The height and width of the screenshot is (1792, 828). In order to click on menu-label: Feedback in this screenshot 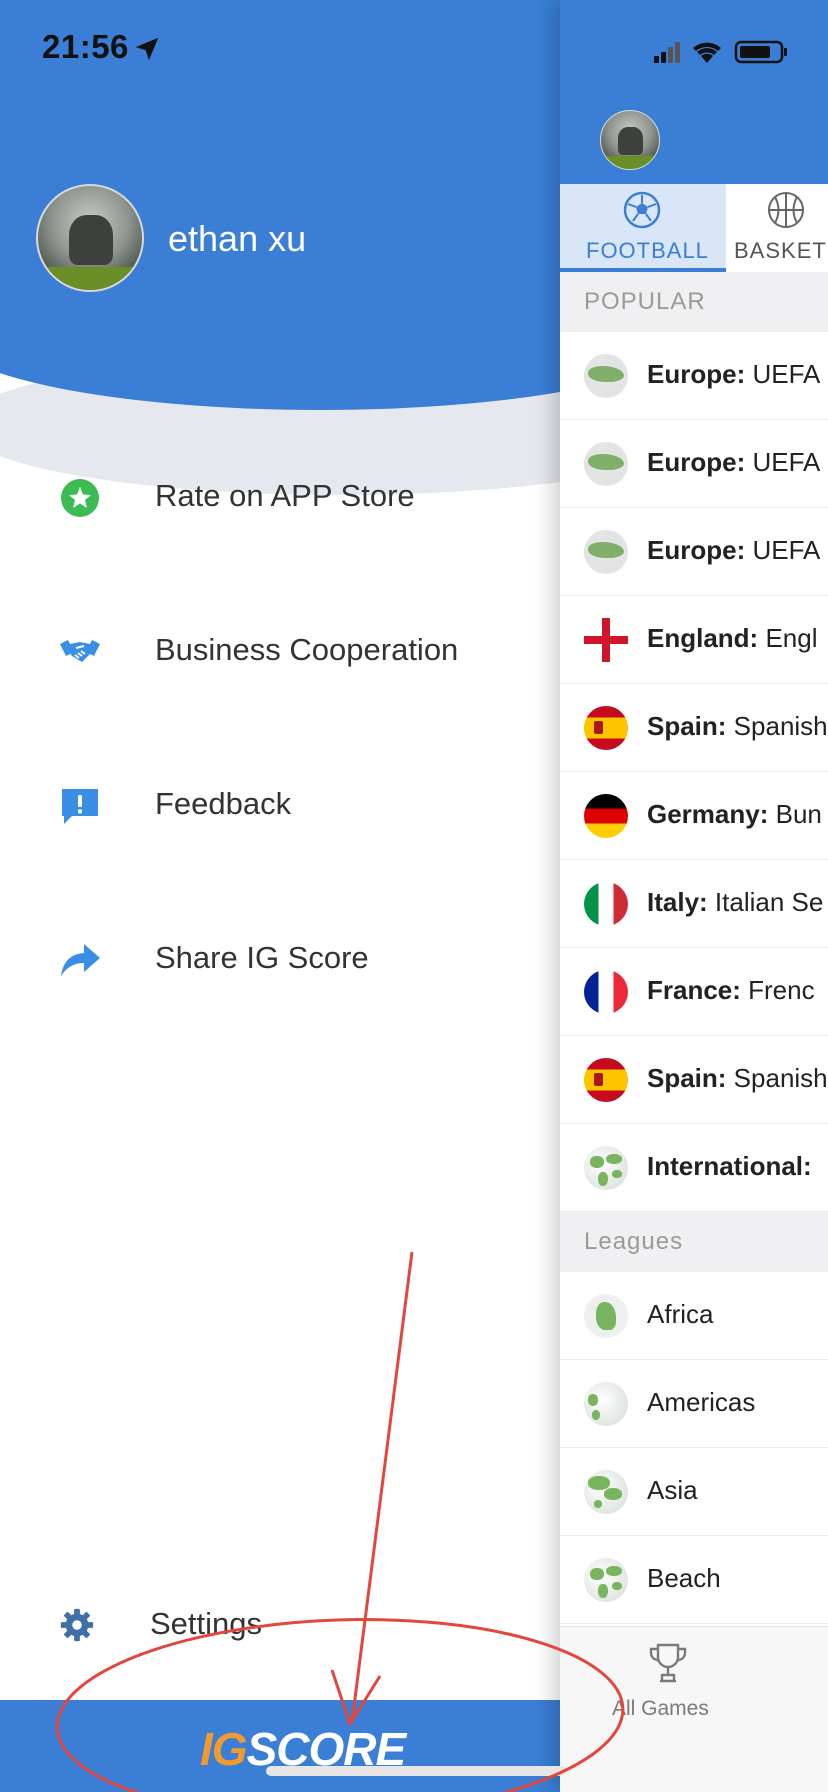, I will do `click(223, 803)`.